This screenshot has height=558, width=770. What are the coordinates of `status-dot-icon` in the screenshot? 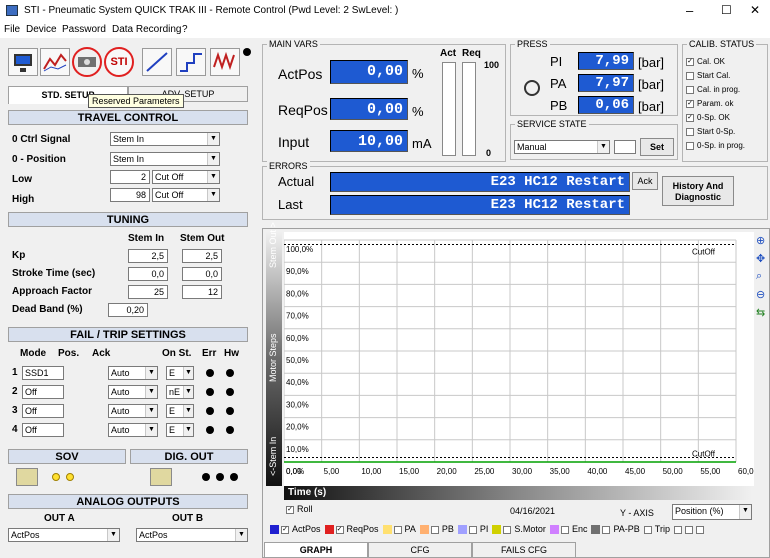 It's located at (247, 52).